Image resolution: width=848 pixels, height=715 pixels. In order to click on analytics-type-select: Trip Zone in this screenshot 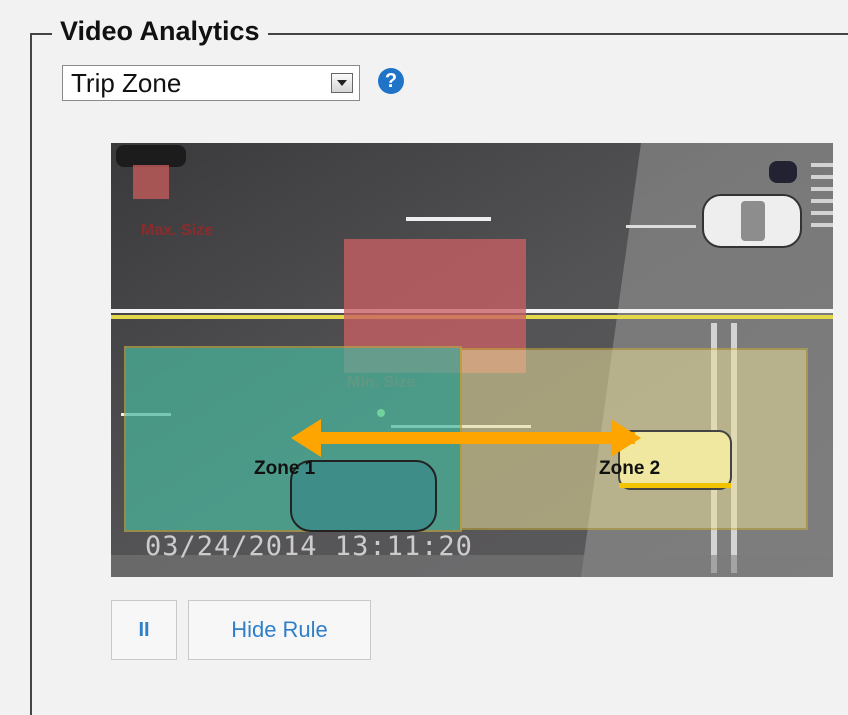, I will do `click(211, 83)`.